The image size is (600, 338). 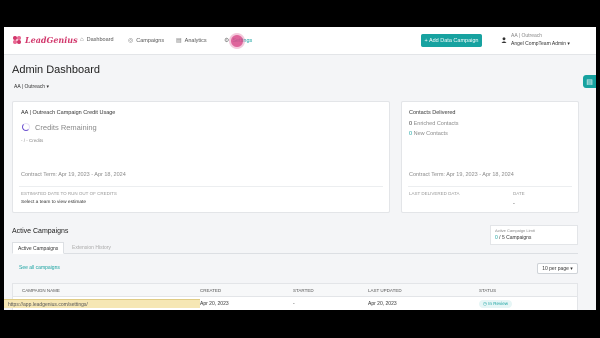 I want to click on enriched-contacts: 0 Enriched Contacts, so click(x=434, y=124).